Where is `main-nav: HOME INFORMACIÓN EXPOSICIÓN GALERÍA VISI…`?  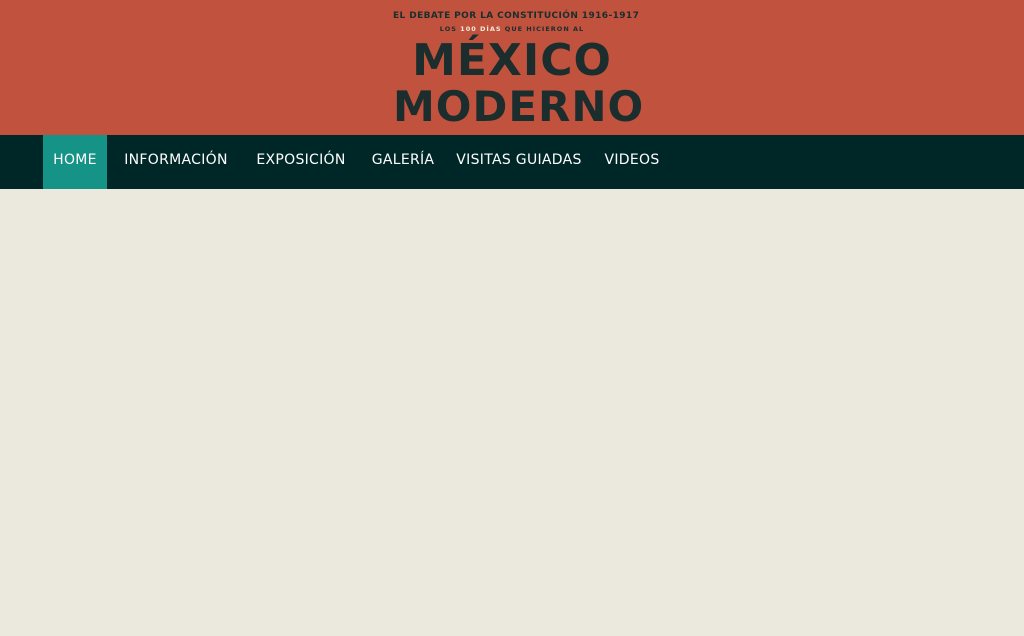
main-nav: HOME INFORMACIÓN EXPOSICIÓN GALERÍA VISI… is located at coordinates (512, 162).